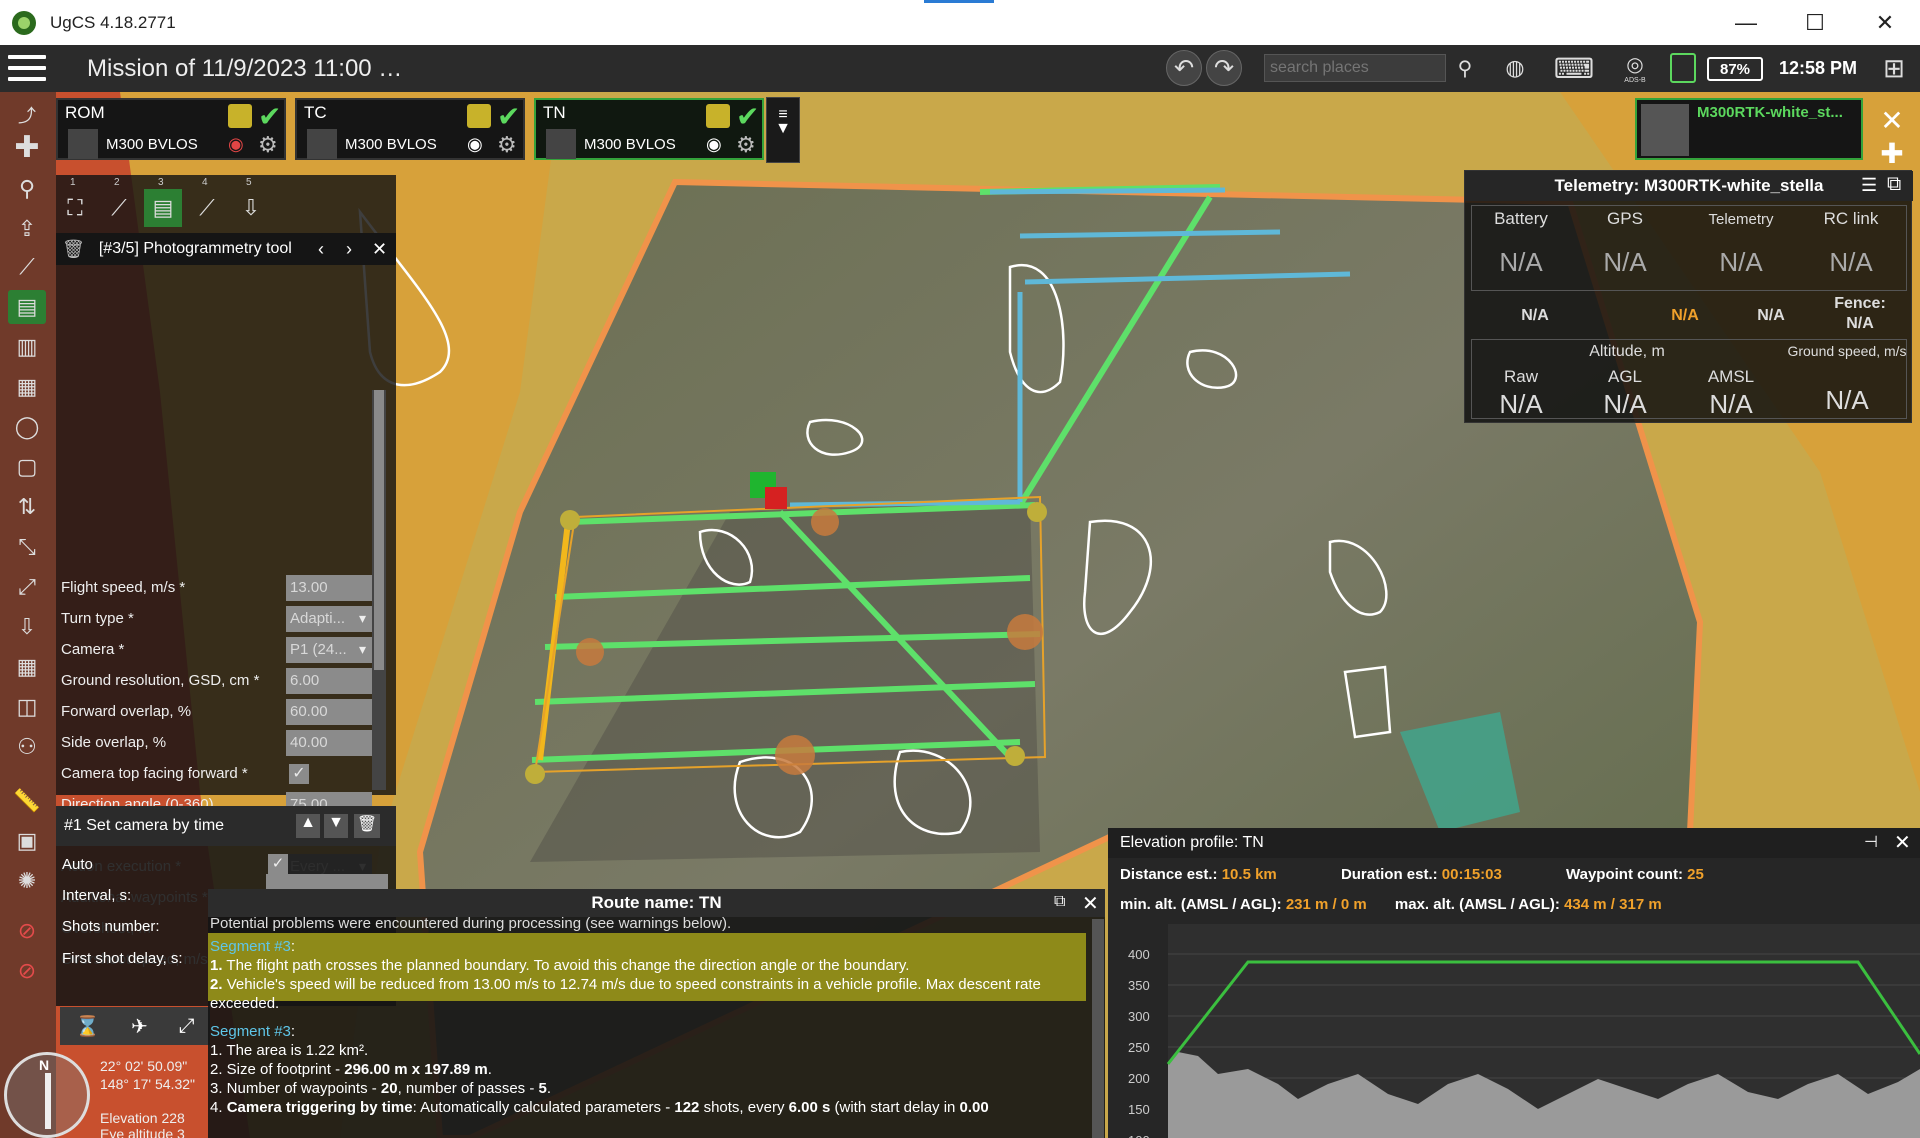 Image resolution: width=1920 pixels, height=1138 pixels. I want to click on gimbal-icon: ⤢, so click(187, 1026).